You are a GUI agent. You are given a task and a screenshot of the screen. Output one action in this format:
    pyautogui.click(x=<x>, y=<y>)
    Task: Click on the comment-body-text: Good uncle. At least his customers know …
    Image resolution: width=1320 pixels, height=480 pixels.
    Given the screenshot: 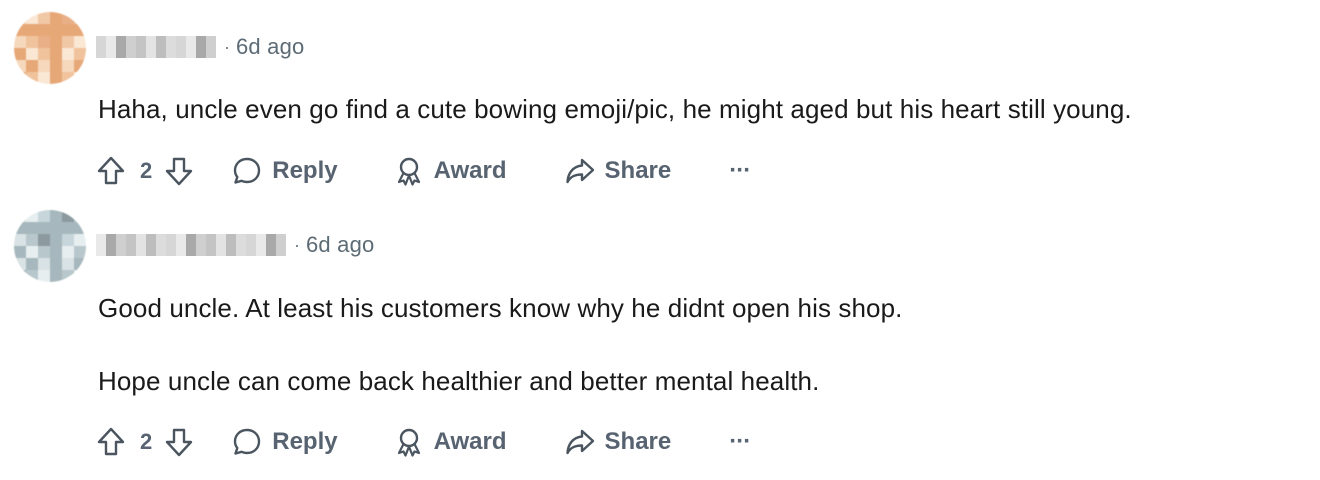 What is the action you would take?
    pyautogui.click(x=500, y=308)
    